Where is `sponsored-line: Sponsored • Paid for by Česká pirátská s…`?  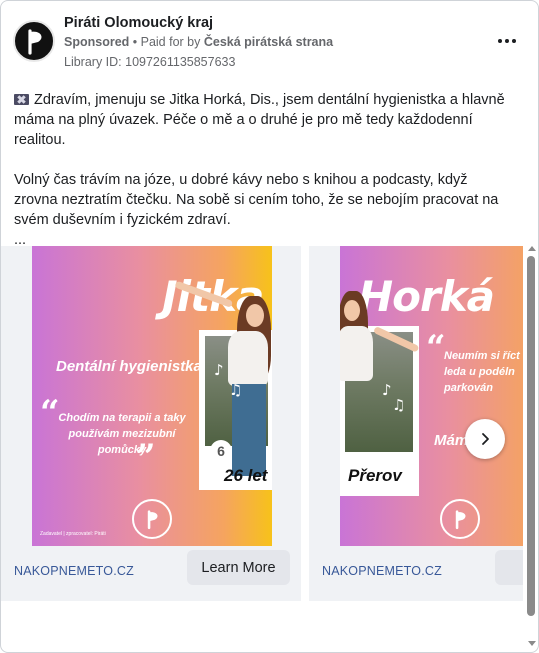 sponsored-line: Sponsored • Paid for by Česká pirátská s… is located at coordinates (198, 42).